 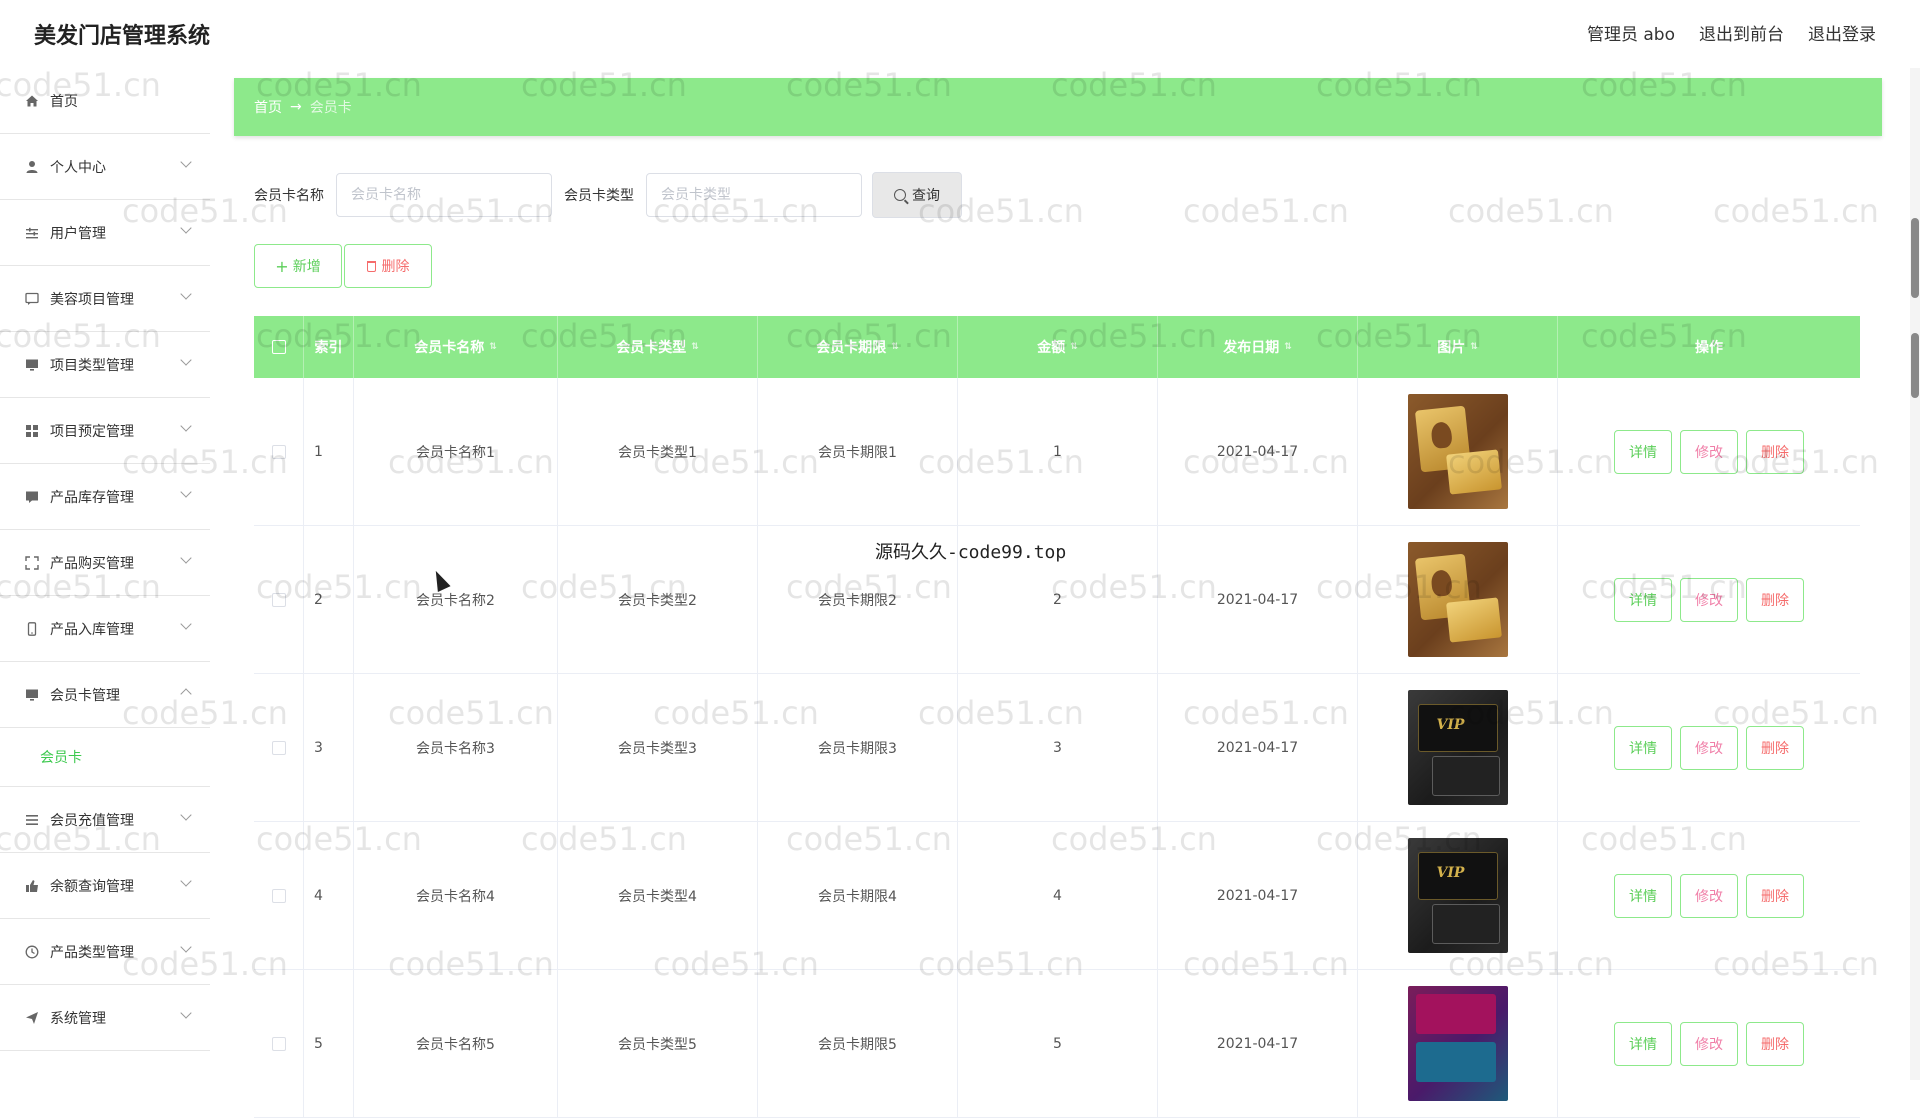 I want to click on column-header-term: 会员卡期限 ⇅, so click(x=858, y=347).